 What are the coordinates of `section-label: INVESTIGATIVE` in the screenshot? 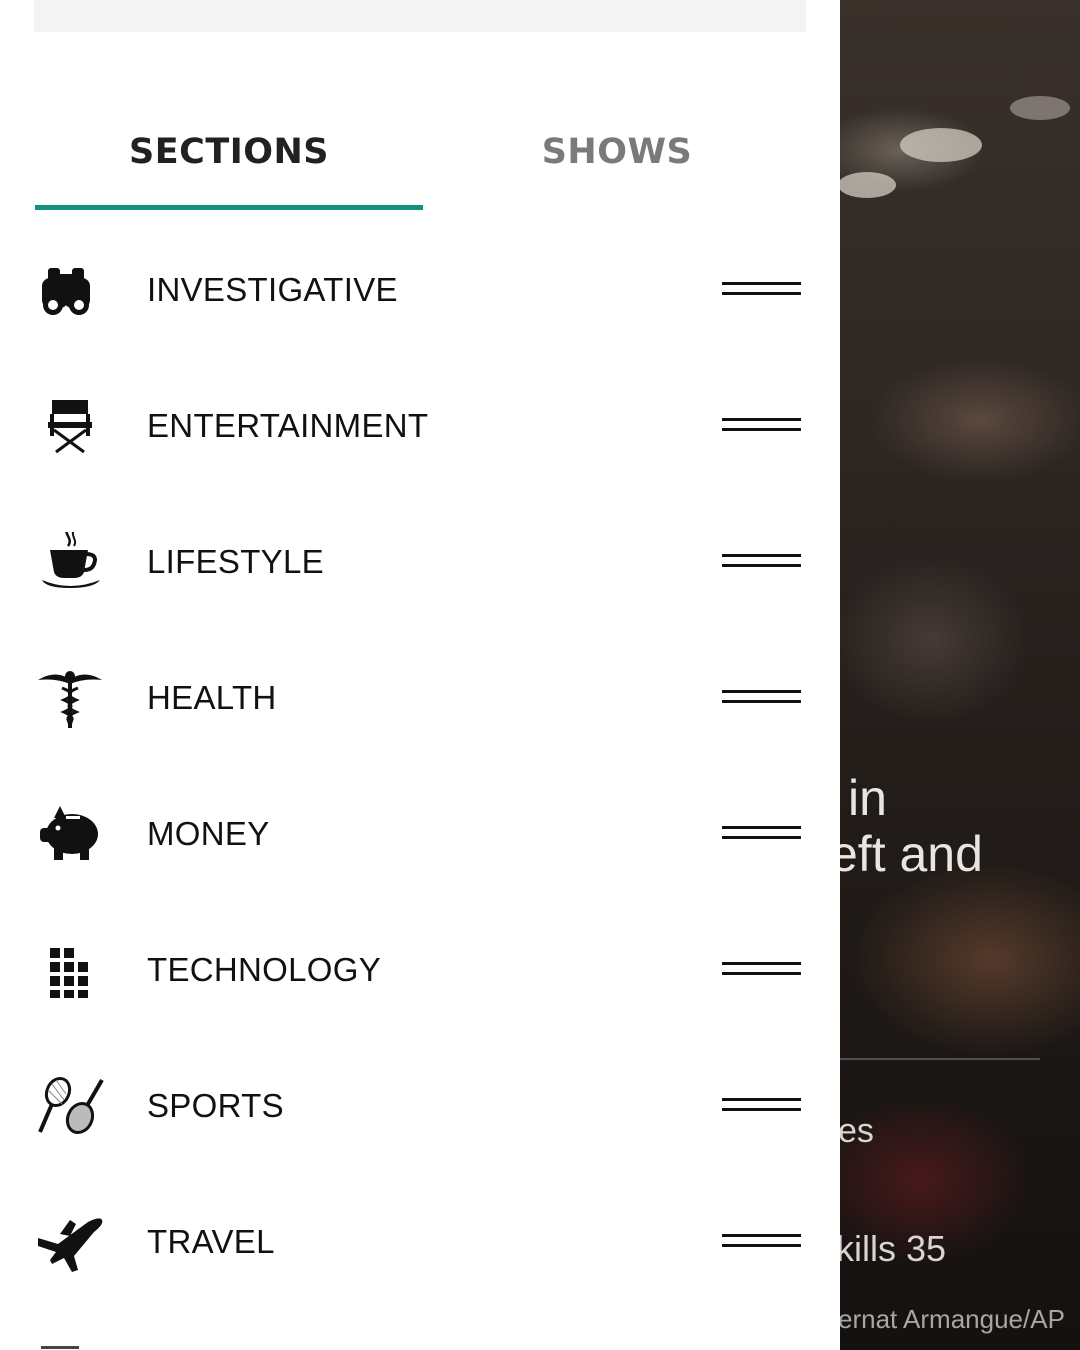 It's located at (272, 289).